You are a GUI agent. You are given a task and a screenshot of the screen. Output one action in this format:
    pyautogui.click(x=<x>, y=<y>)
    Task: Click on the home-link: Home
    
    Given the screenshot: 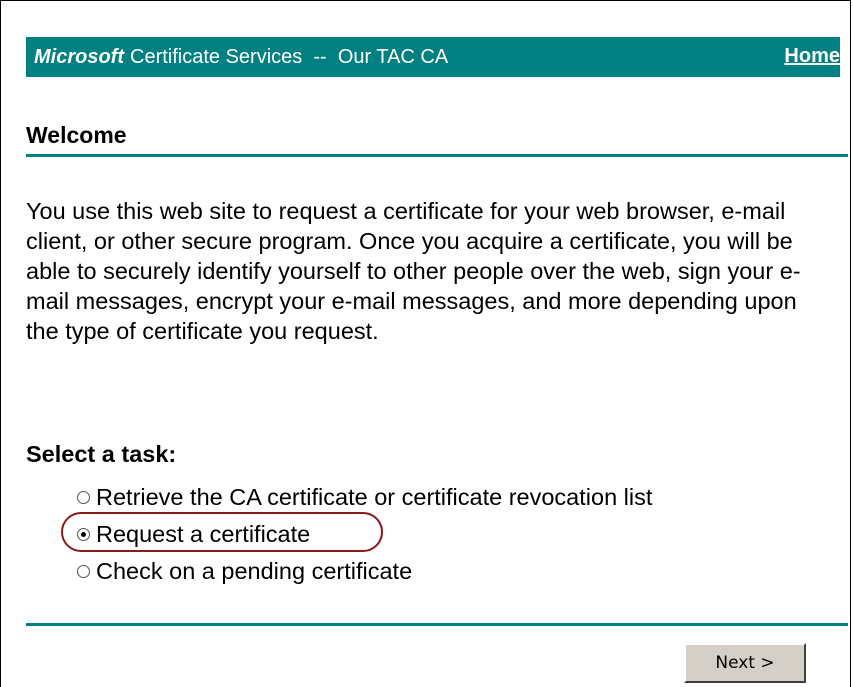 What is the action you would take?
    pyautogui.click(x=812, y=56)
    